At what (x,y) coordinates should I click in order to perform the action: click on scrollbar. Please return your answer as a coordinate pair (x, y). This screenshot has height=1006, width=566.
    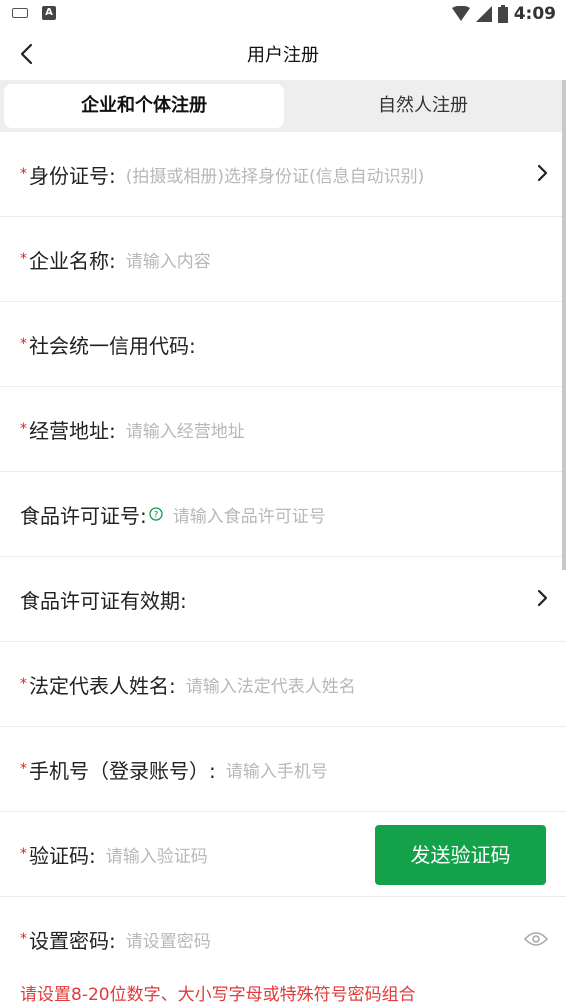
    Looking at the image, I should click on (564, 325).